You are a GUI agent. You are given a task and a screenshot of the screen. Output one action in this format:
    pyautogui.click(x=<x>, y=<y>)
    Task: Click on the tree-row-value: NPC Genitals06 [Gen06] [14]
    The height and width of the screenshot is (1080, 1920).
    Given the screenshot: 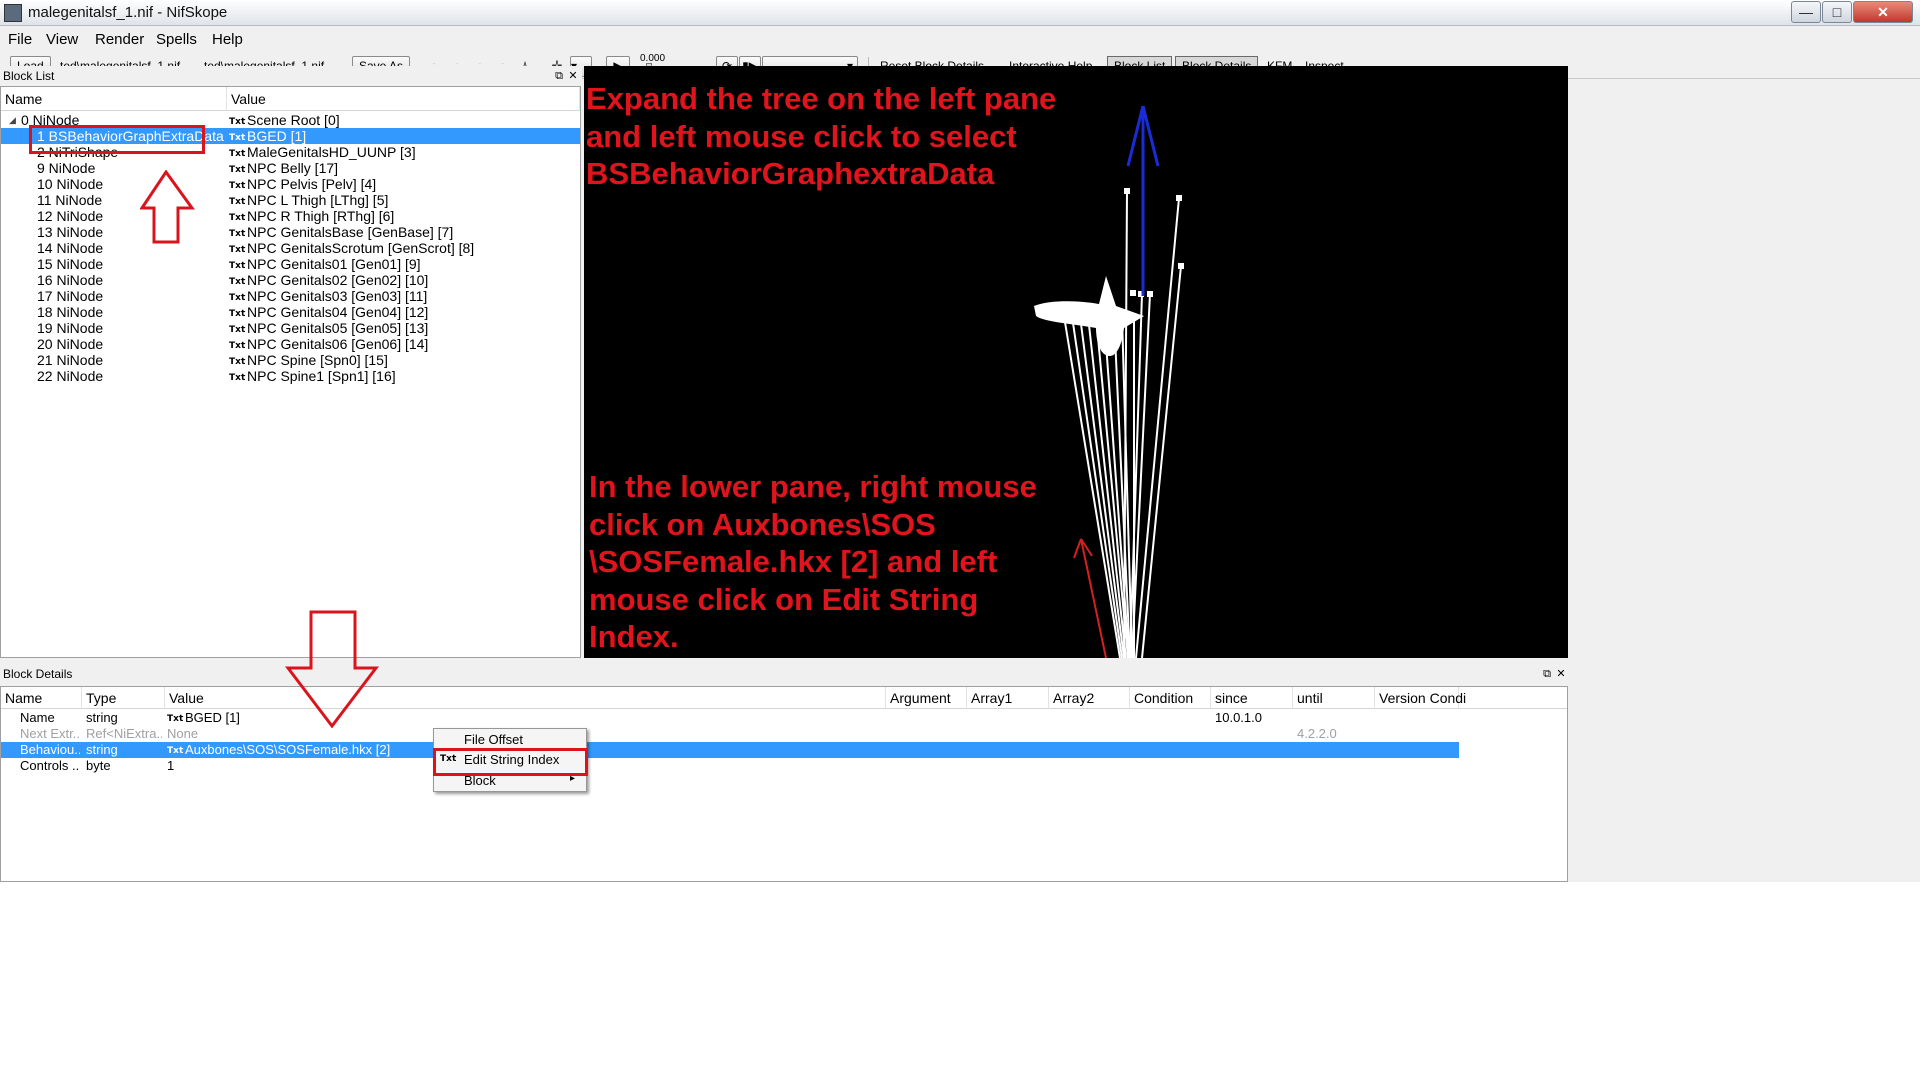 What is the action you would take?
    pyautogui.click(x=338, y=344)
    